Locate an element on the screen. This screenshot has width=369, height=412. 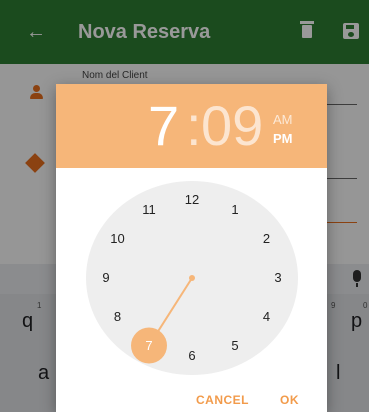
clock-hour-3: 3 is located at coordinates (278, 278).